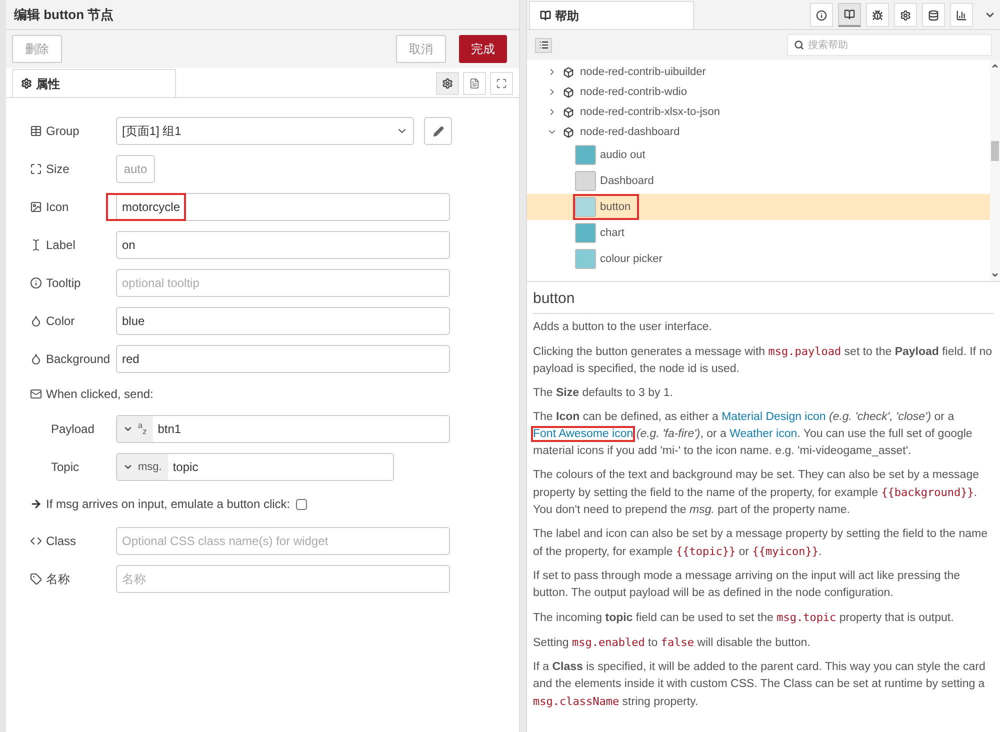  Describe the element at coordinates (758, 72) in the screenshot. I see `package-row: node-red-contrib-uibuilder` at that location.